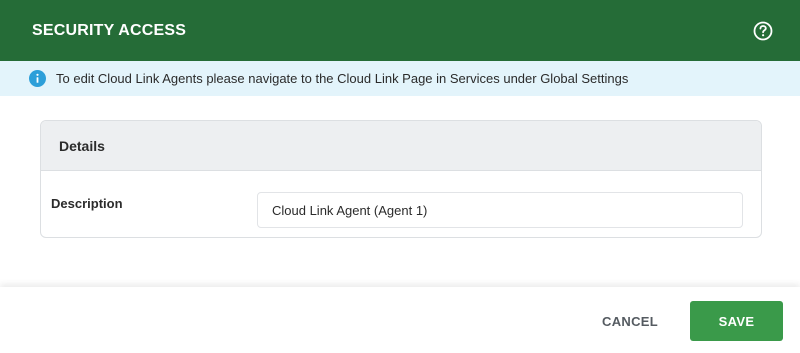 This screenshot has width=800, height=353. Describe the element at coordinates (109, 30) in the screenshot. I see `dialog-title: SECURITY ACCESS` at that location.